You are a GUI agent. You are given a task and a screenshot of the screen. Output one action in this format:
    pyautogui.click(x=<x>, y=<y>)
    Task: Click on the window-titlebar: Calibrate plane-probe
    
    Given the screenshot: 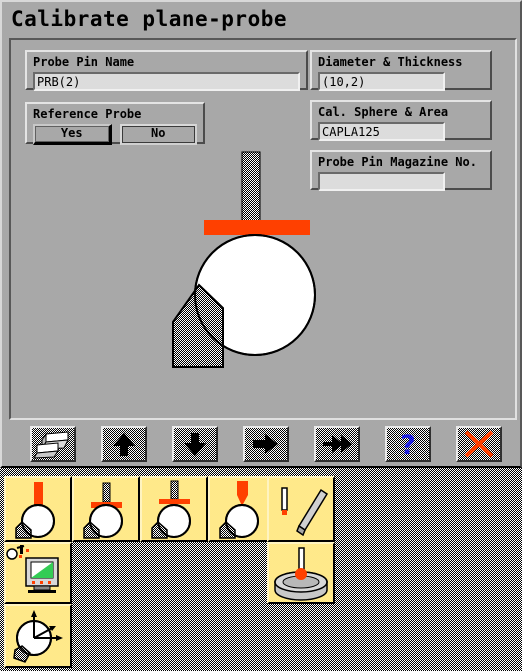 What is the action you would take?
    pyautogui.click(x=261, y=19)
    